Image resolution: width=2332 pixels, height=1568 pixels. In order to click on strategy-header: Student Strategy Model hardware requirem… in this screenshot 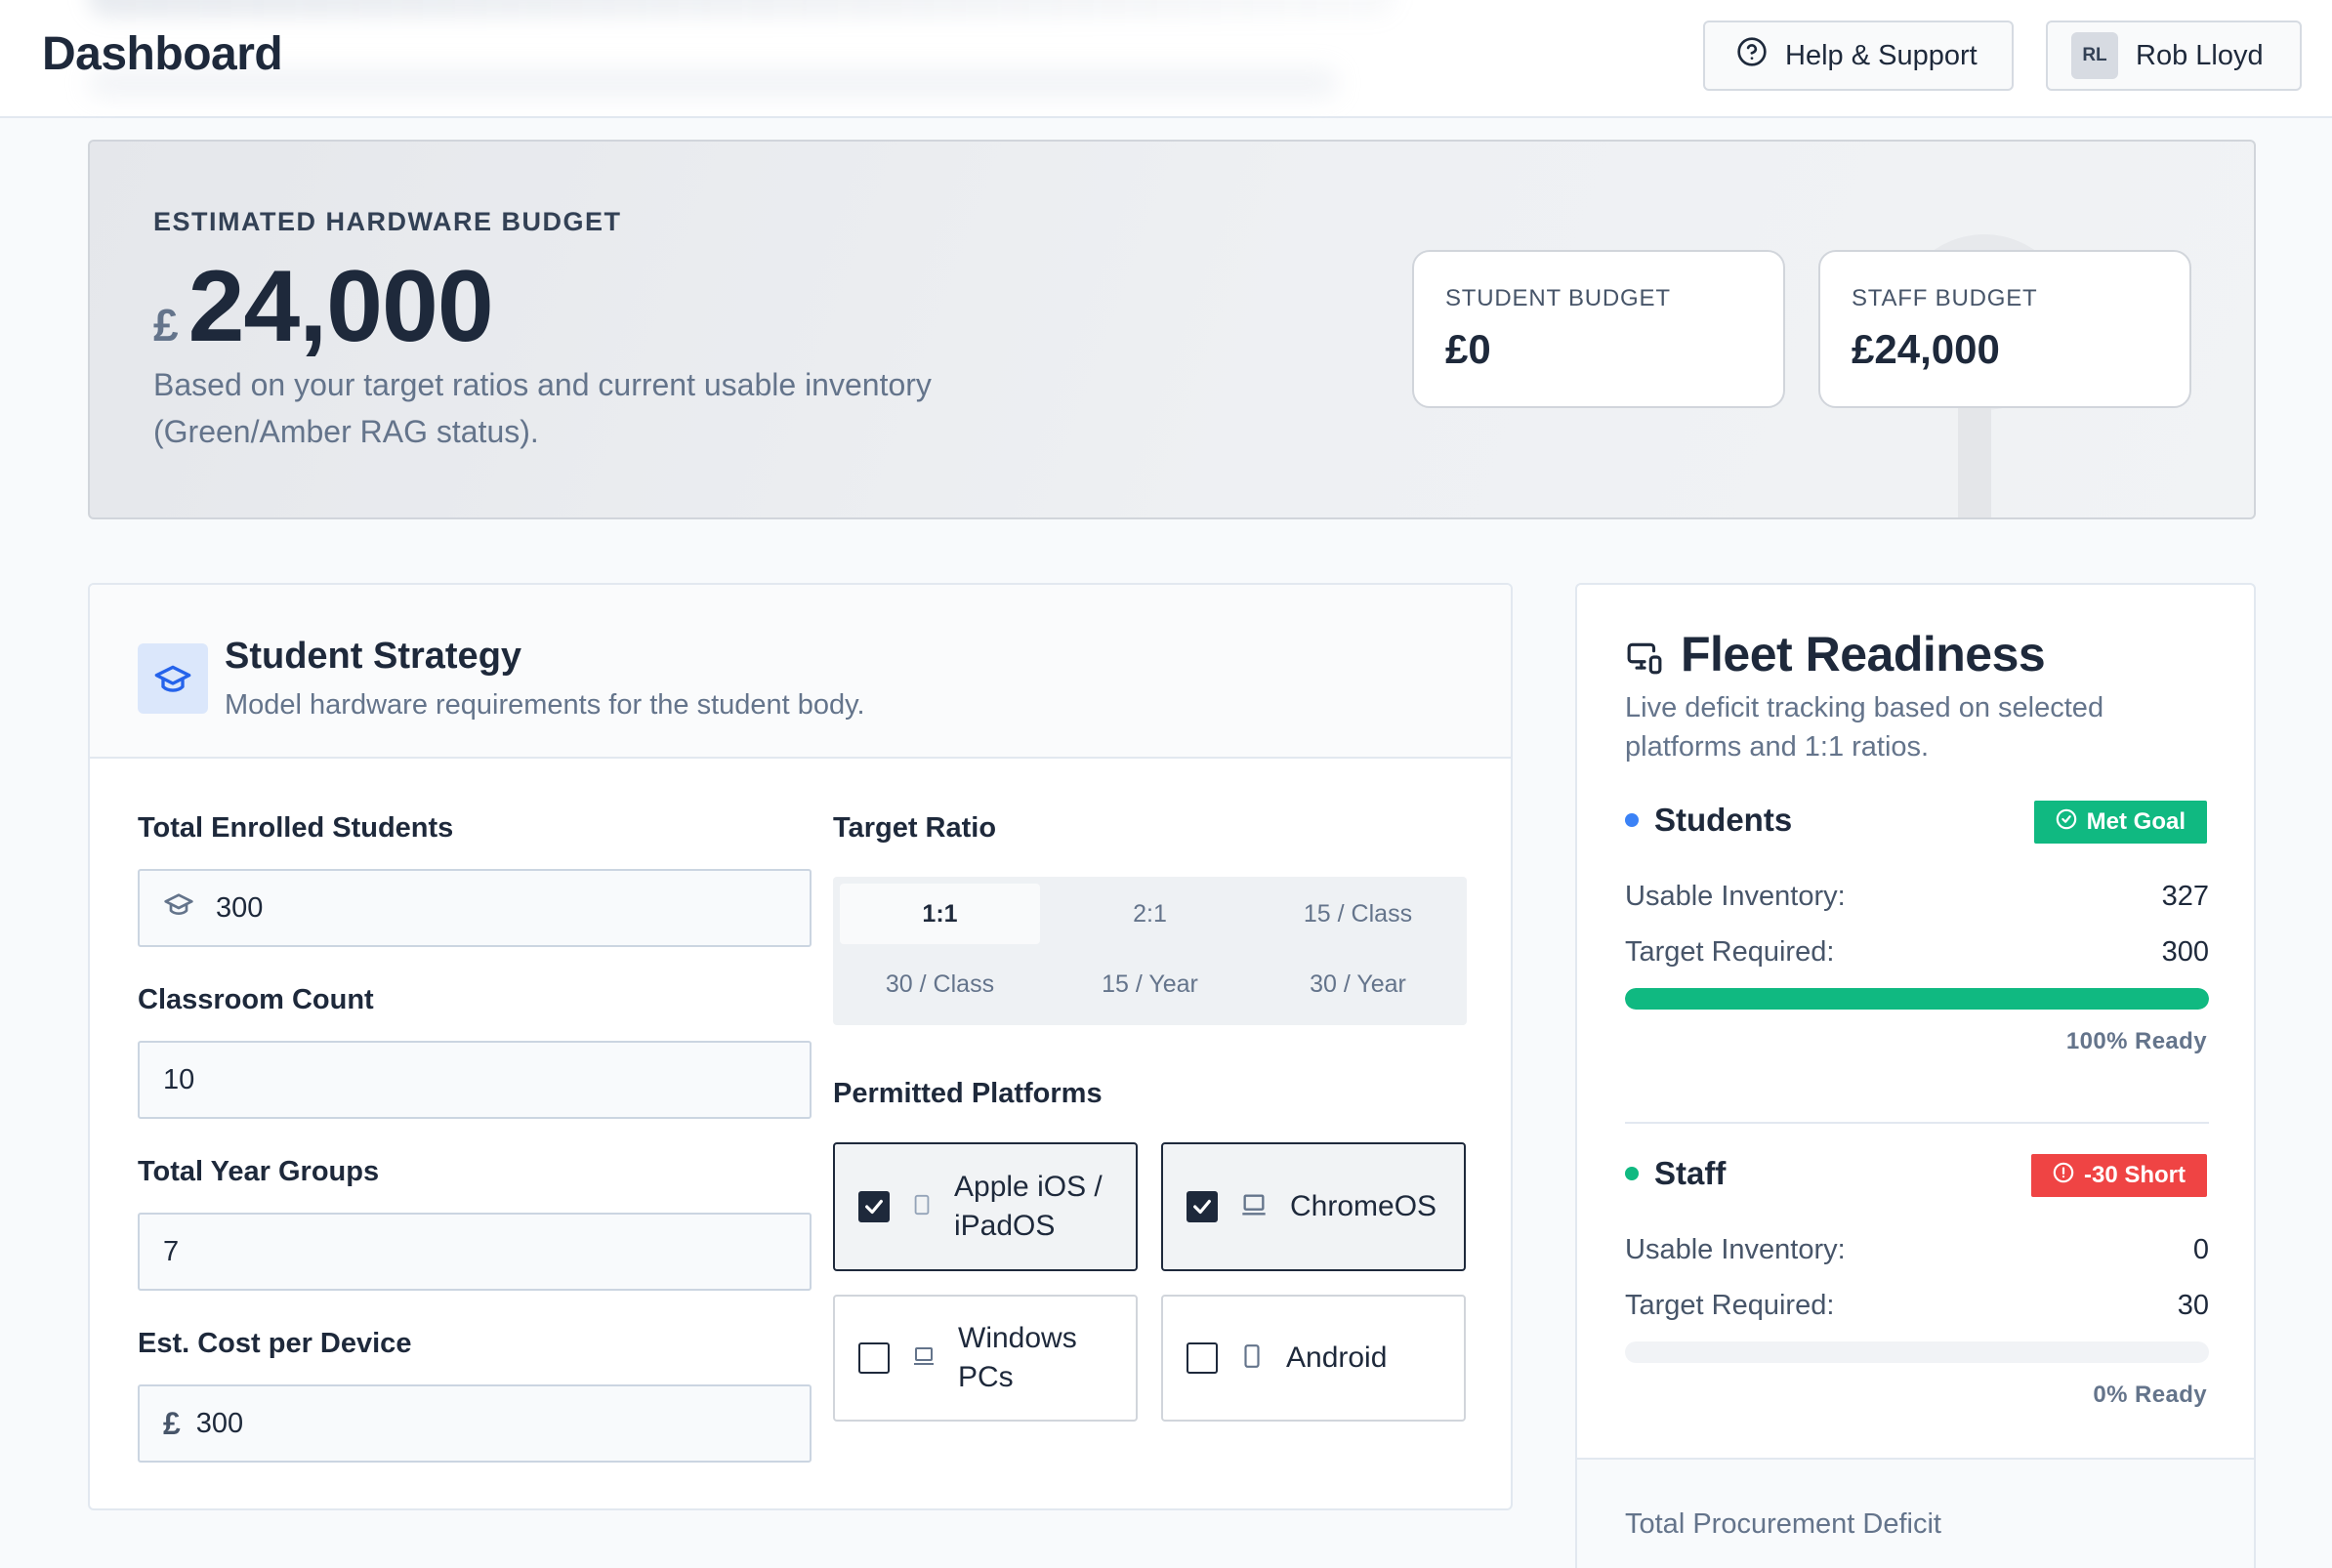, I will do `click(800, 672)`.